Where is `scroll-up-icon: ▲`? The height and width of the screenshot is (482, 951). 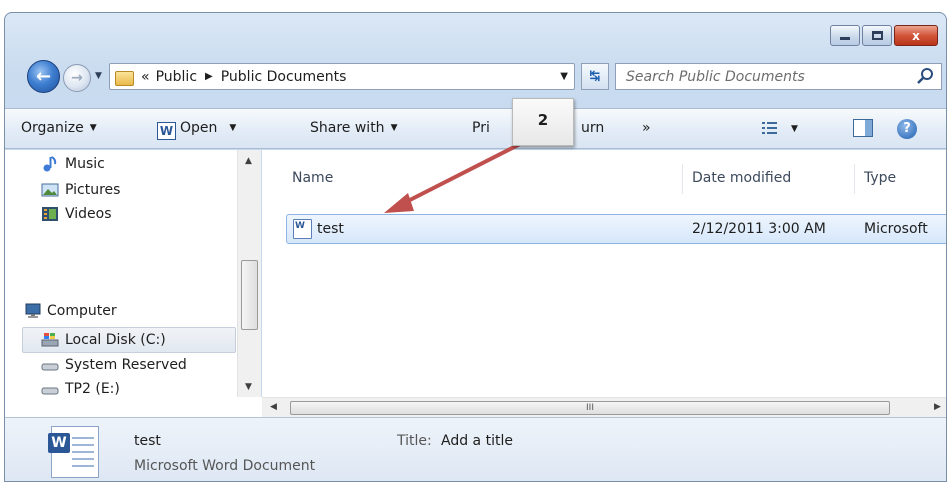 scroll-up-icon: ▲ is located at coordinates (248, 161).